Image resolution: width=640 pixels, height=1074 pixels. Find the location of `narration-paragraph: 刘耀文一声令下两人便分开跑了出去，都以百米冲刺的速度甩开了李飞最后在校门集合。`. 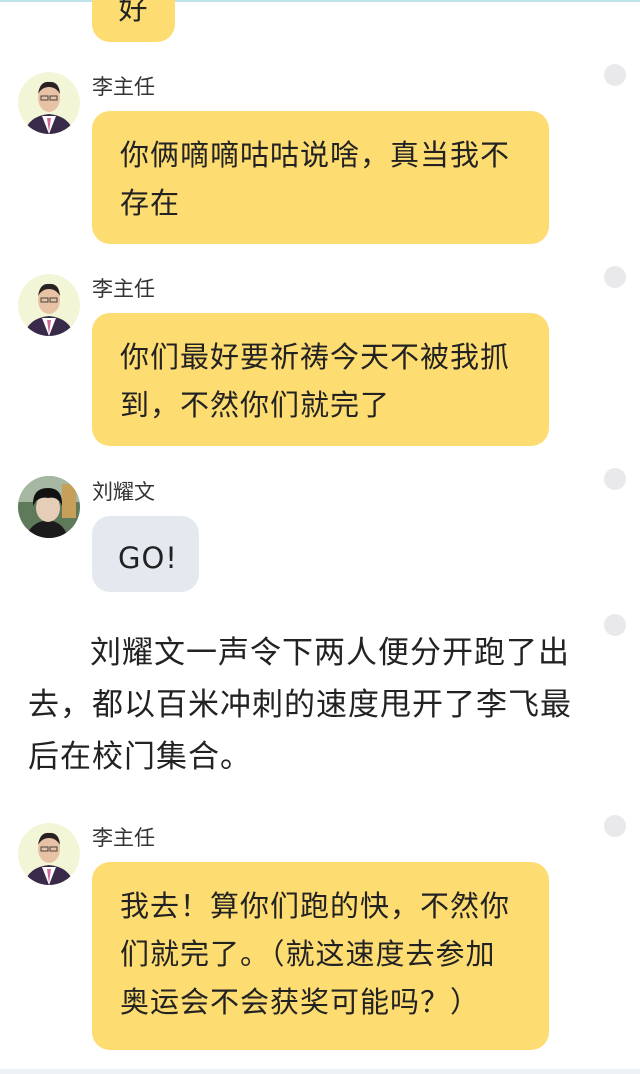

narration-paragraph: 刘耀文一声令下两人便分开跑了出去，都以百米冲刺的速度甩开了李飞最后在校门集合。 is located at coordinates (314, 705).